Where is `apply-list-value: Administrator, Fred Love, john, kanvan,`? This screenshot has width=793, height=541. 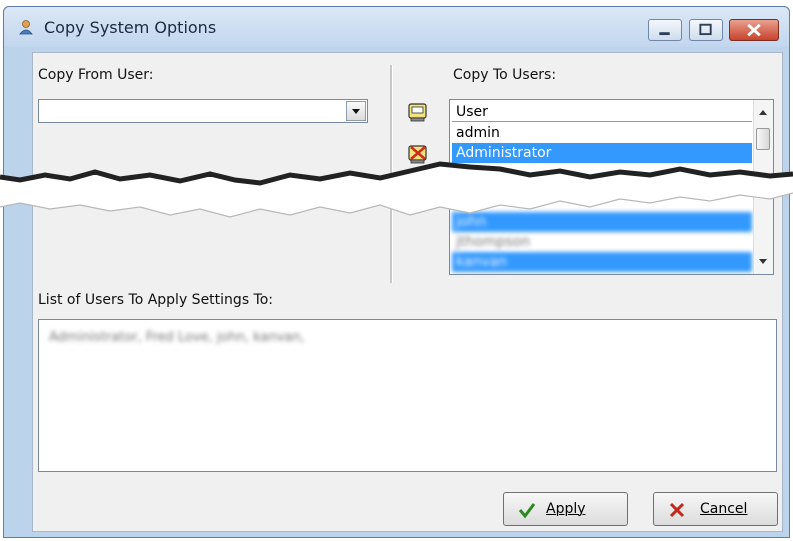 apply-list-value: Administrator, Fred Love, john, kanvan, is located at coordinates (177, 337).